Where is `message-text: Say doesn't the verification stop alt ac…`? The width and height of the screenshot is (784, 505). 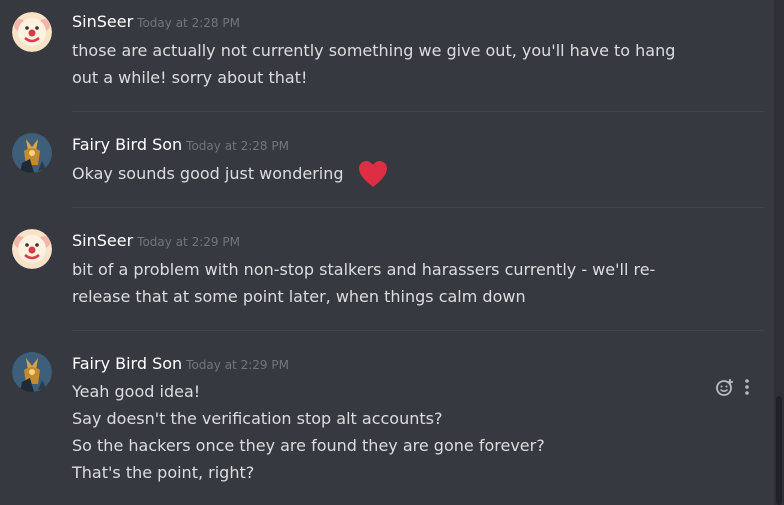
message-text: Say doesn't the verification stop alt ac… is located at coordinates (257, 418).